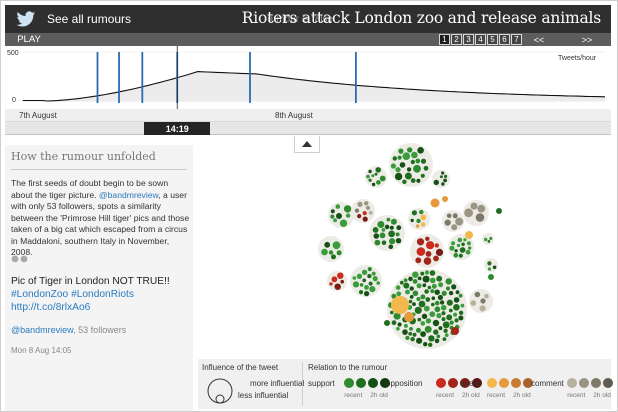  I want to click on cluster-support-top, so click(411, 165).